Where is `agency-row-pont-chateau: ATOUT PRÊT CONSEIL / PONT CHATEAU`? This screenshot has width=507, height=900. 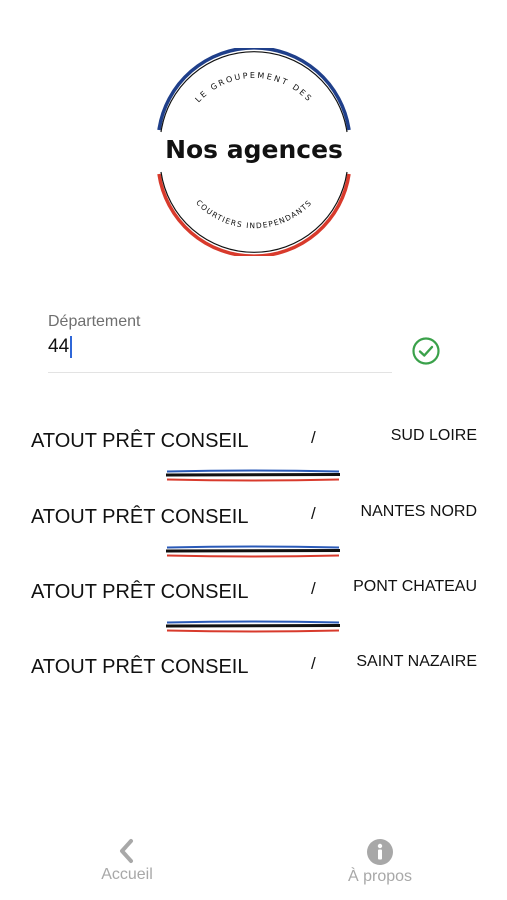
agency-row-pont-chateau: ATOUT PRÊT CONSEIL / PONT CHATEAU is located at coordinates (253, 591).